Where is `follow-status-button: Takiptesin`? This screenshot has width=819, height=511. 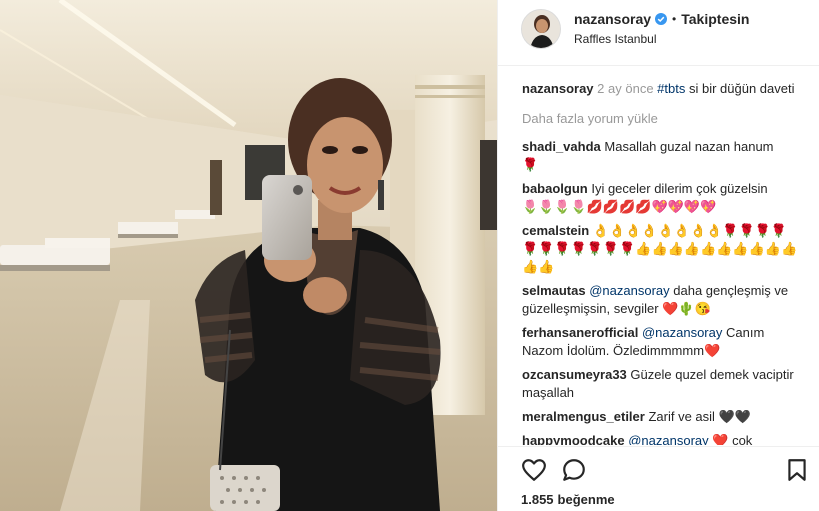
follow-status-button: Takiptesin is located at coordinates (715, 19).